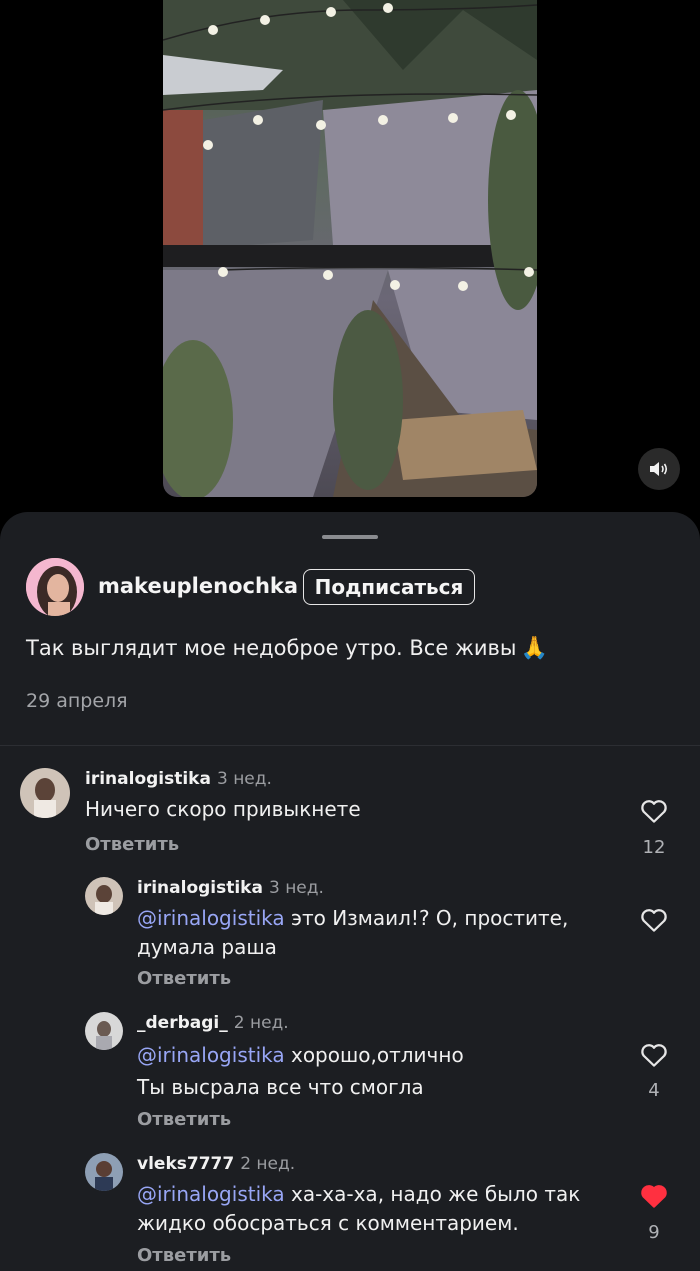  I want to click on comment-username: _derbagi_, so click(182, 1023).